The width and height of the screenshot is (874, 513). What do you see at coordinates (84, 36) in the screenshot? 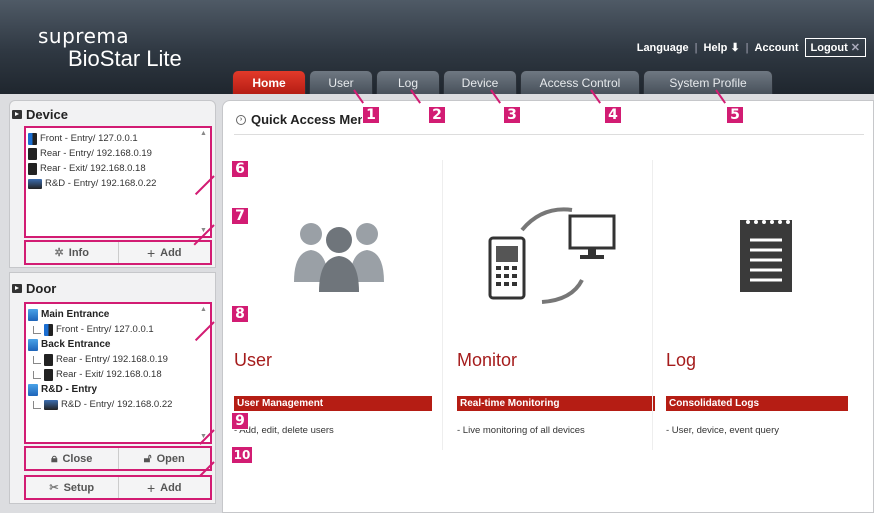
I see `brand-suprema: suprema` at bounding box center [84, 36].